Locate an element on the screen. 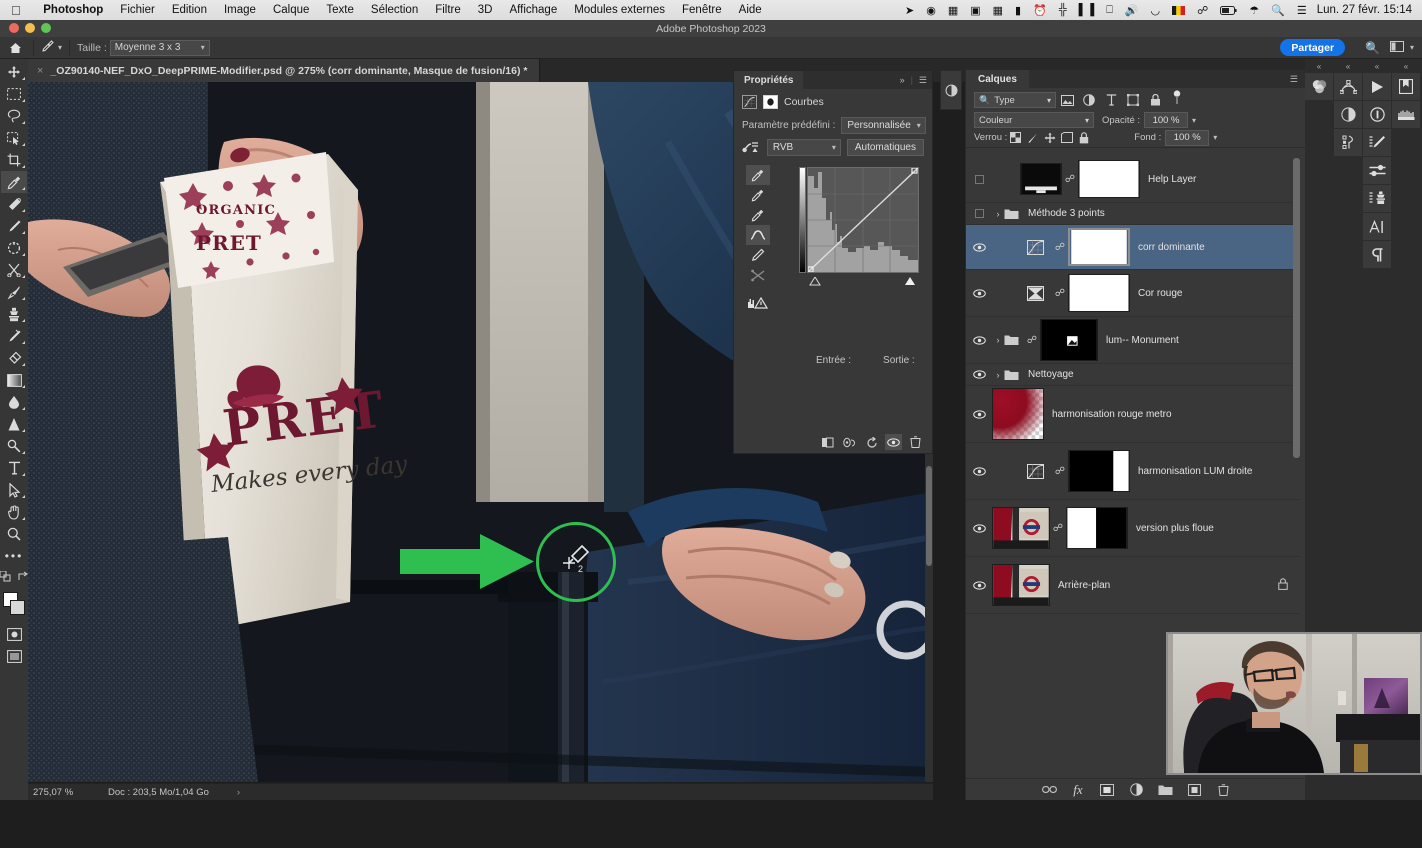 The width and height of the screenshot is (1422, 848). adjustments-icon is located at coordinates (1348, 115).